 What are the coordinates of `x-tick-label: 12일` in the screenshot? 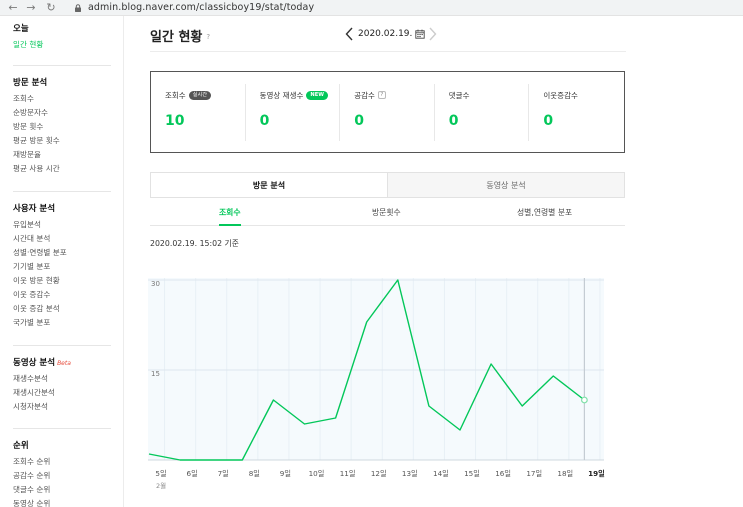 It's located at (379, 473).